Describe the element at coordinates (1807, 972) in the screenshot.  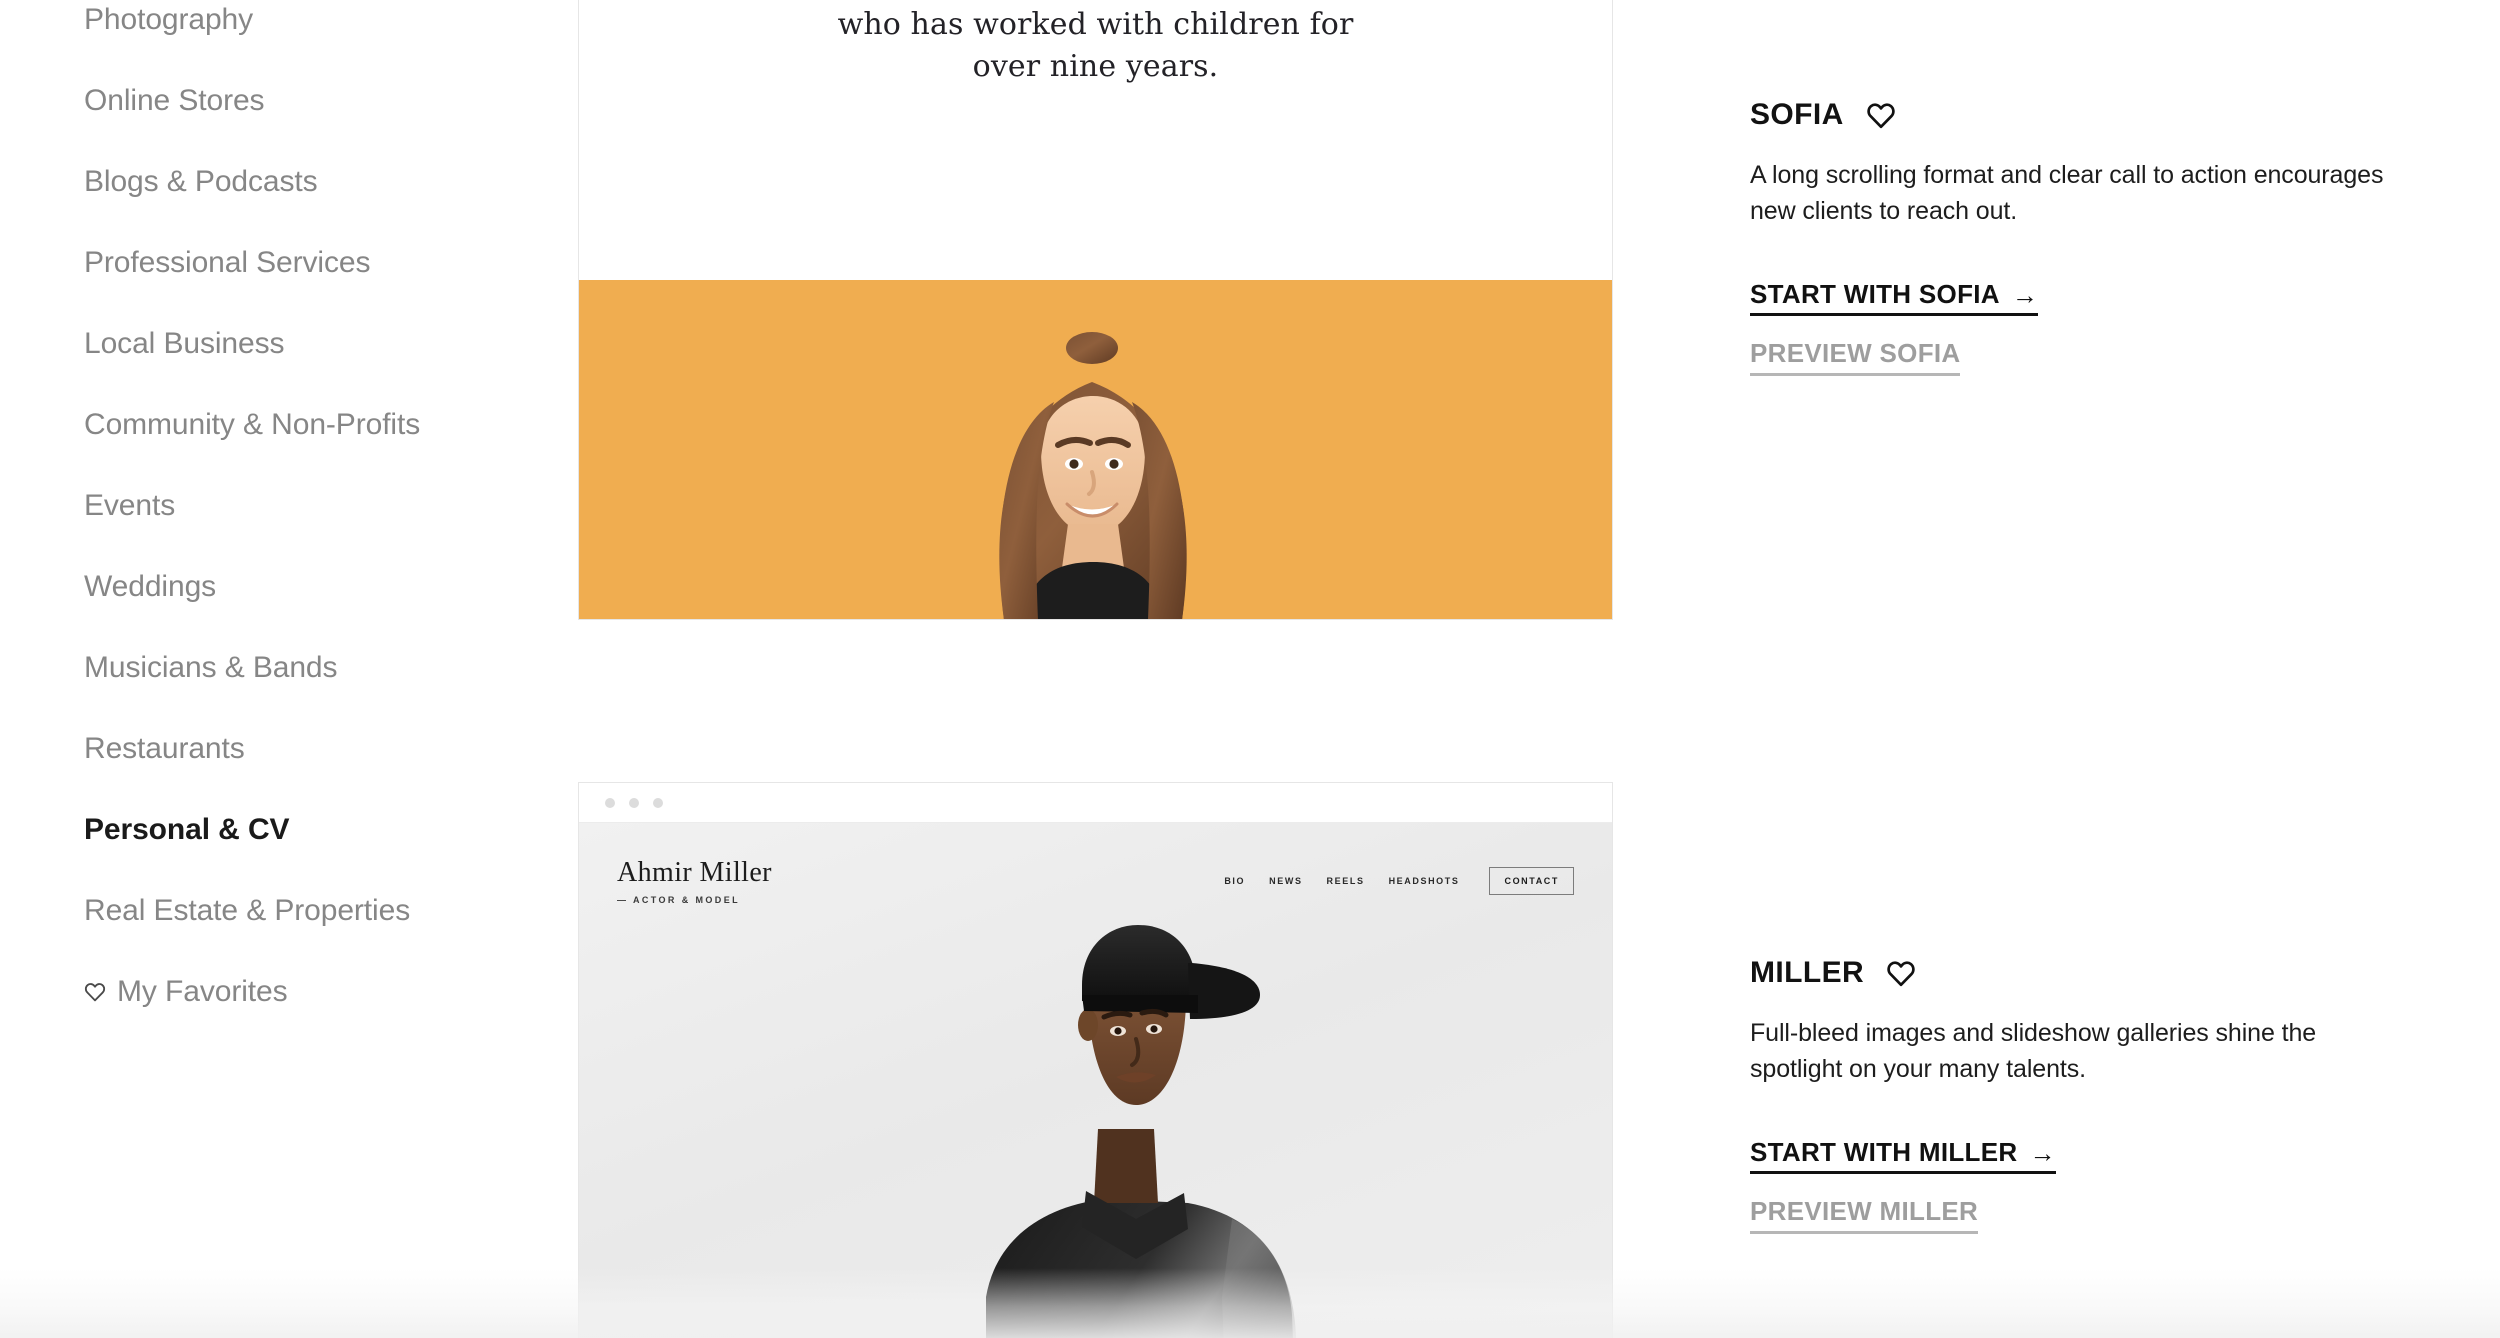
I see `miller-template-name: MILLER` at that location.